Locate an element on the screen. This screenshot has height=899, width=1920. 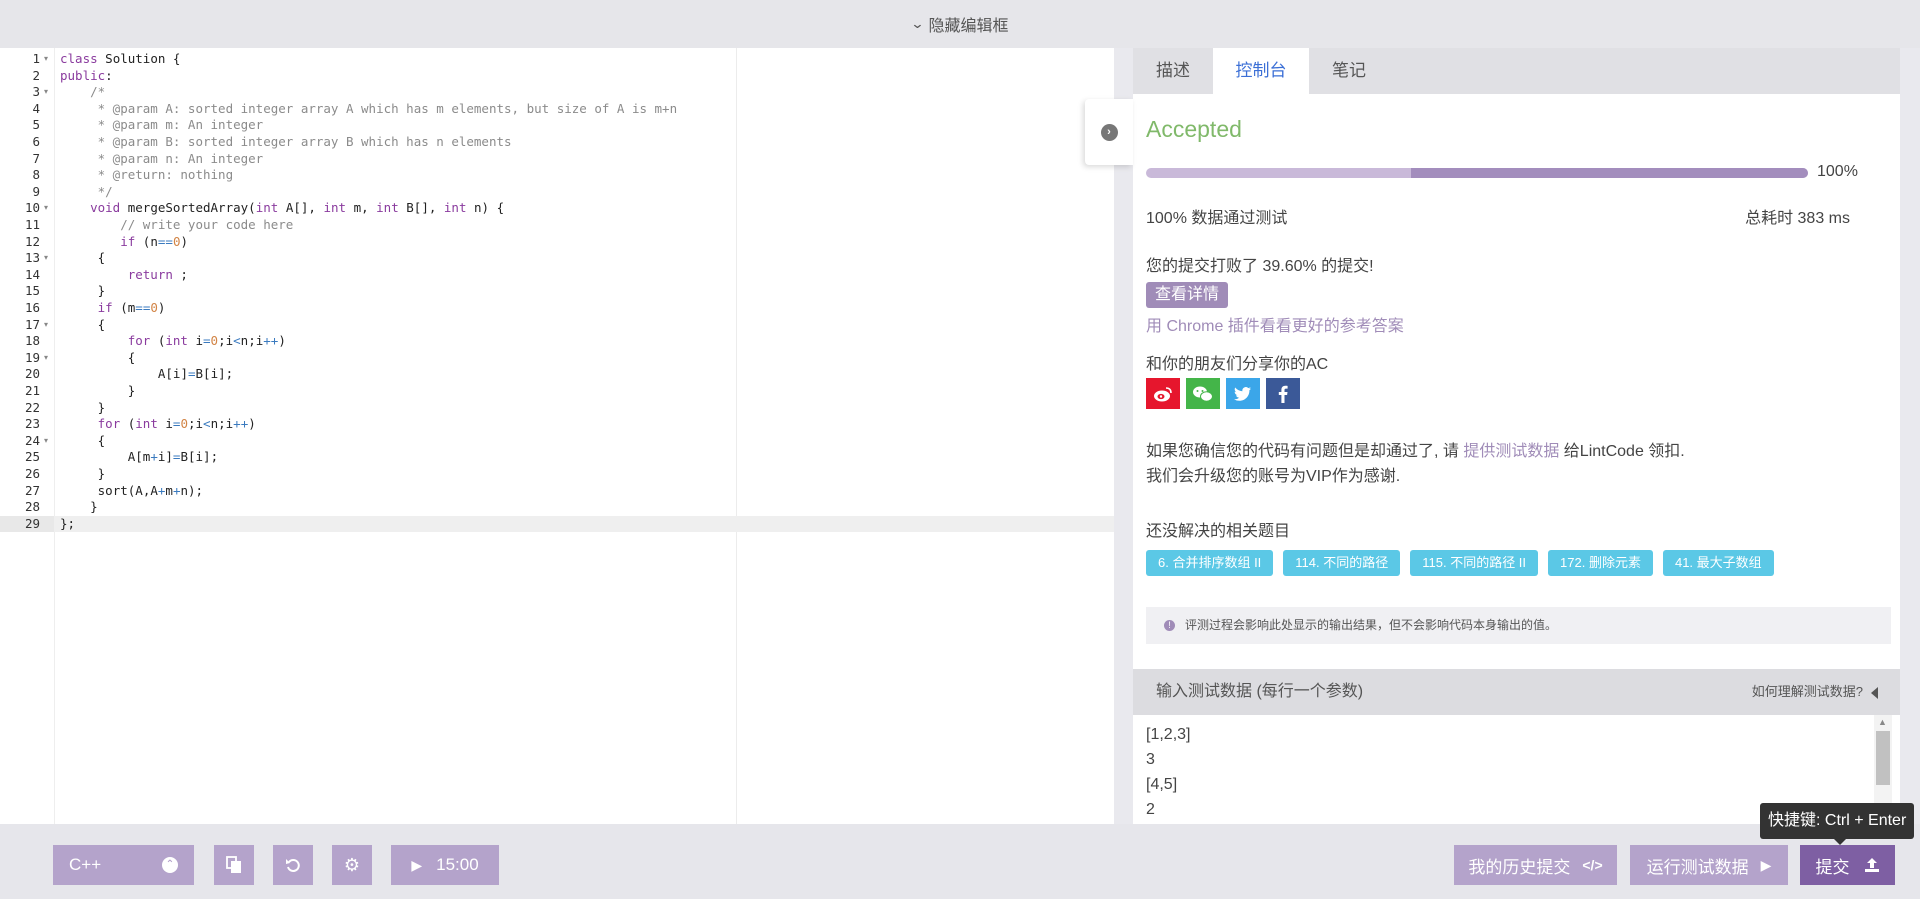
code-line: */ is located at coordinates (86, 191).